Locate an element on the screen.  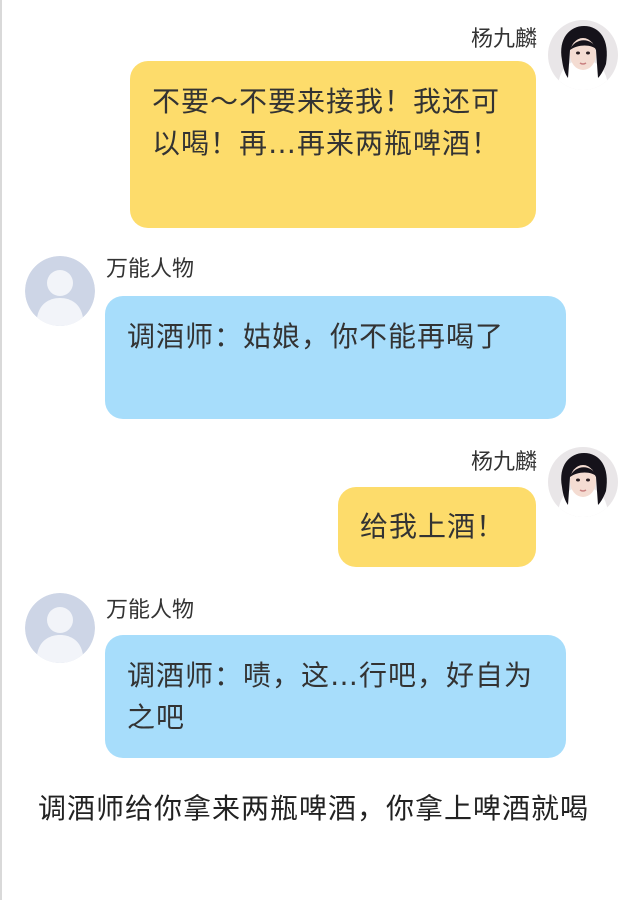
bot-message-bubble: 调酒师：姑娘，你不能再喝了 is located at coordinates (335, 357).